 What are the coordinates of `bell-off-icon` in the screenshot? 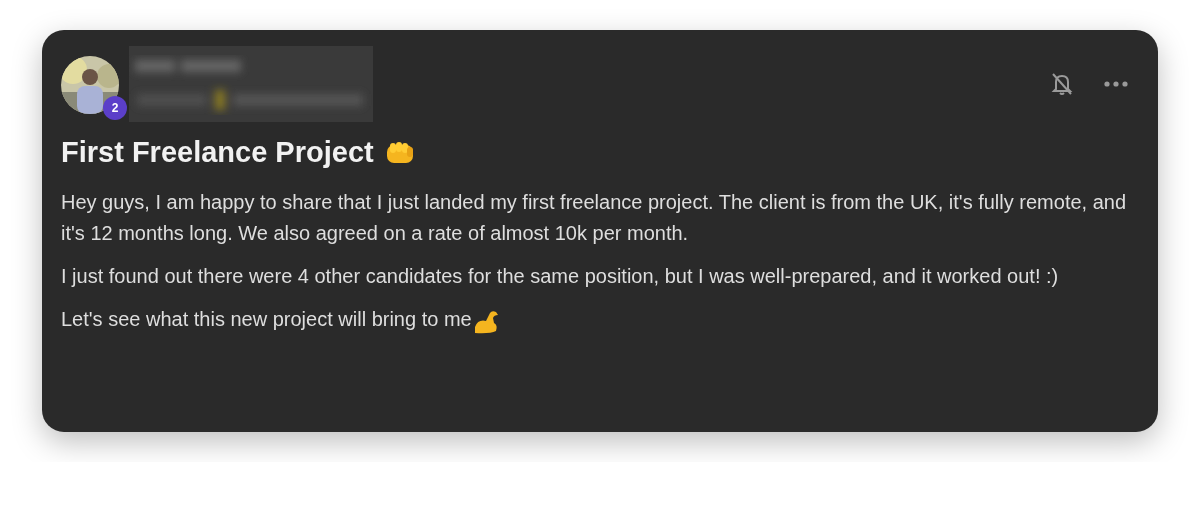 It's located at (1062, 84).